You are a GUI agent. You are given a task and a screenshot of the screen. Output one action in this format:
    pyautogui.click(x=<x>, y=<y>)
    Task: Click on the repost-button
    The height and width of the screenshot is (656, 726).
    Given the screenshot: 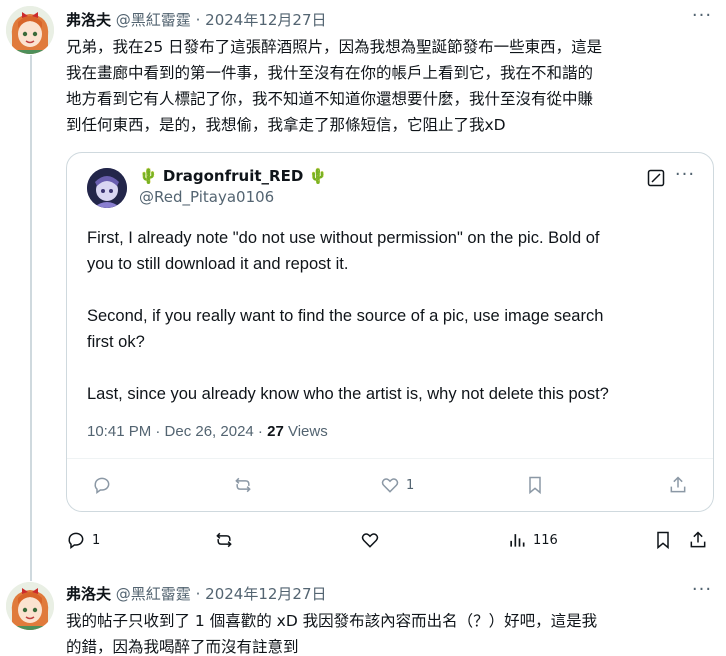 What is the action you would take?
    pyautogui.click(x=227, y=540)
    